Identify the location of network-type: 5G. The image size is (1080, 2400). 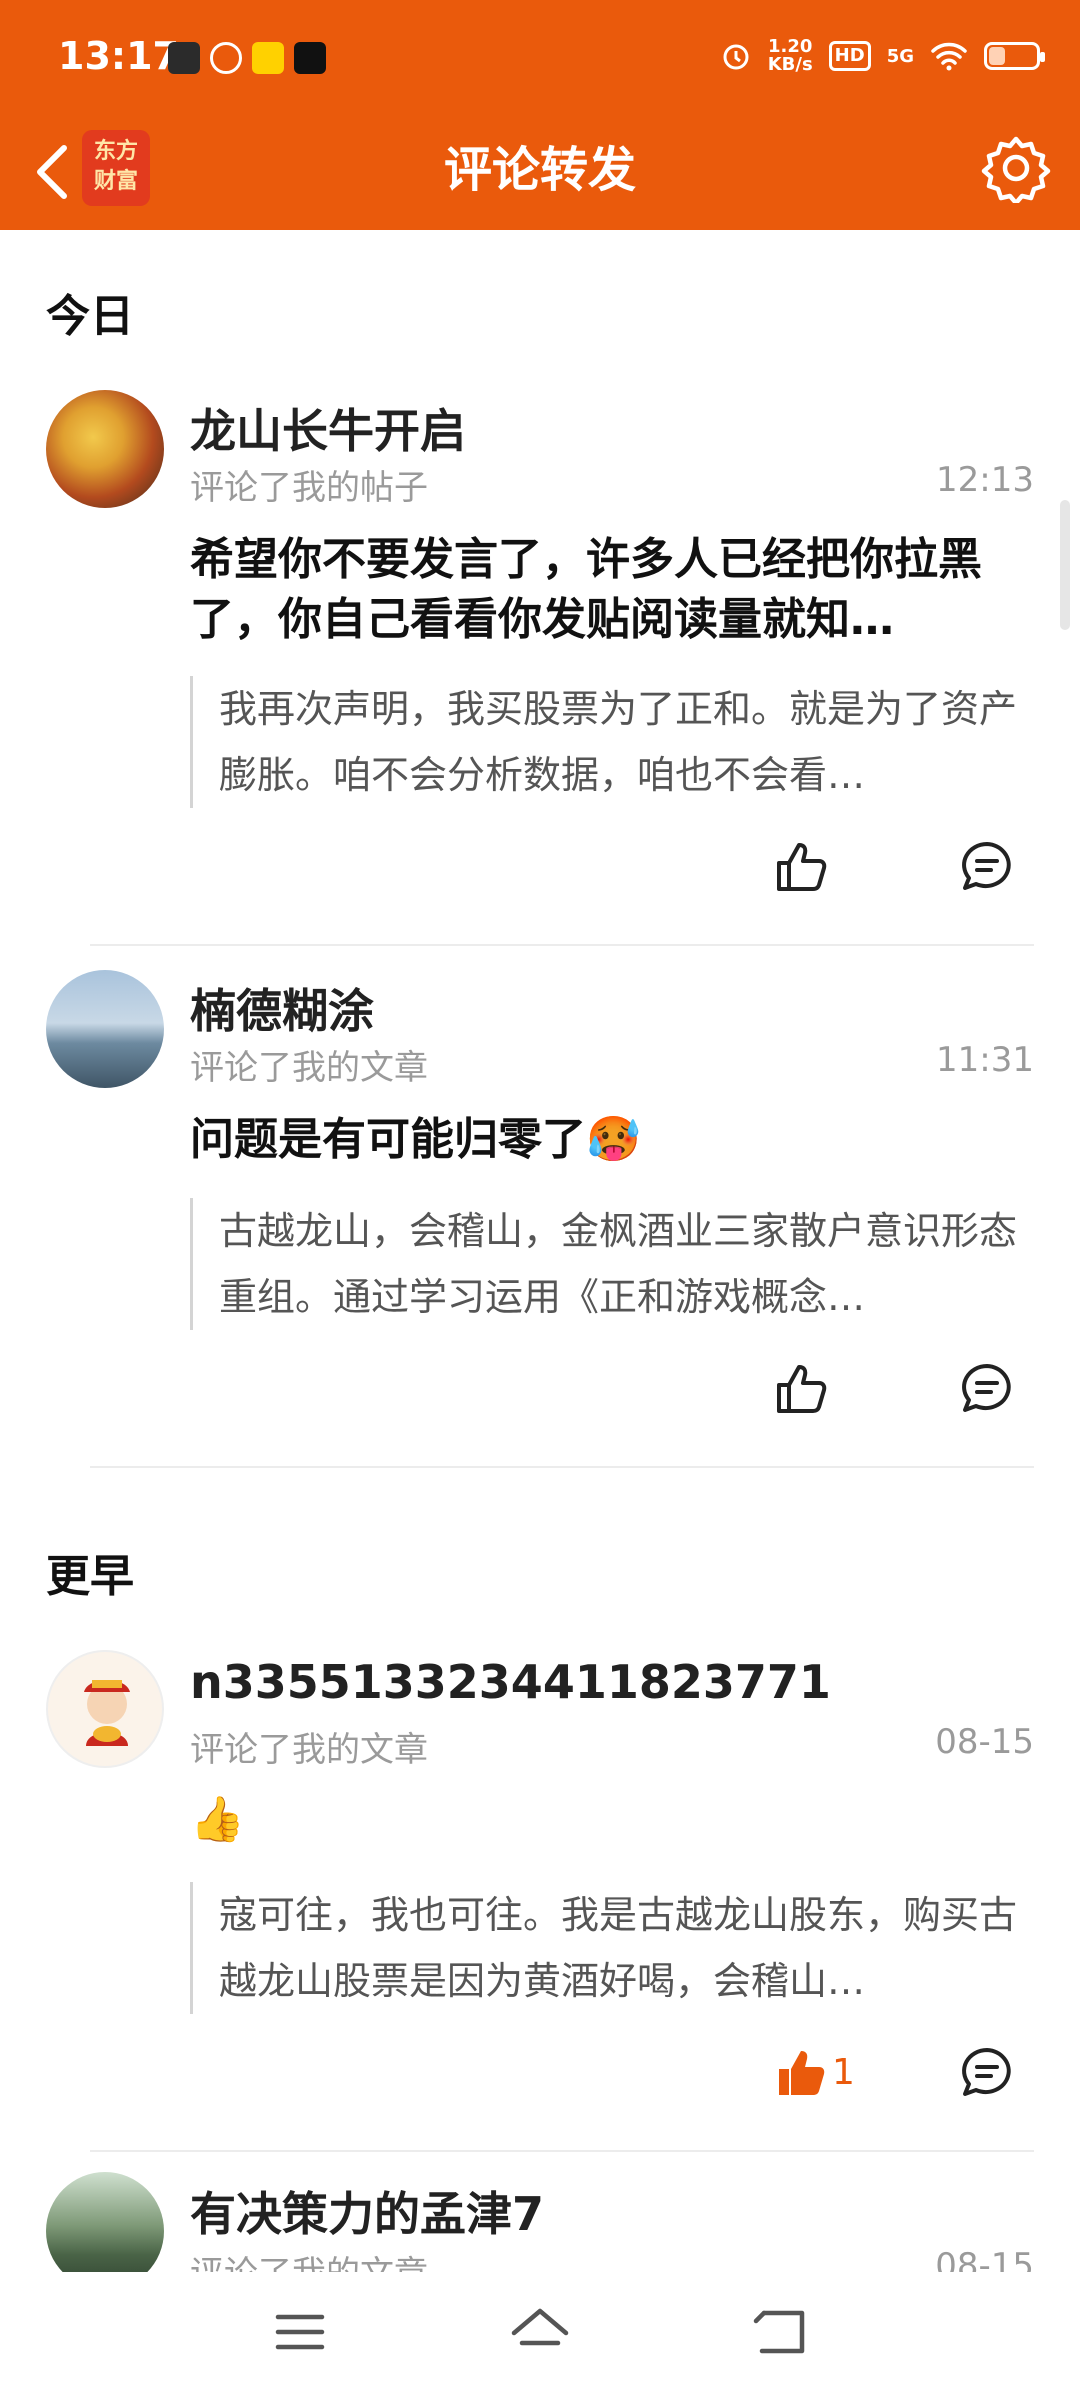
(900, 56).